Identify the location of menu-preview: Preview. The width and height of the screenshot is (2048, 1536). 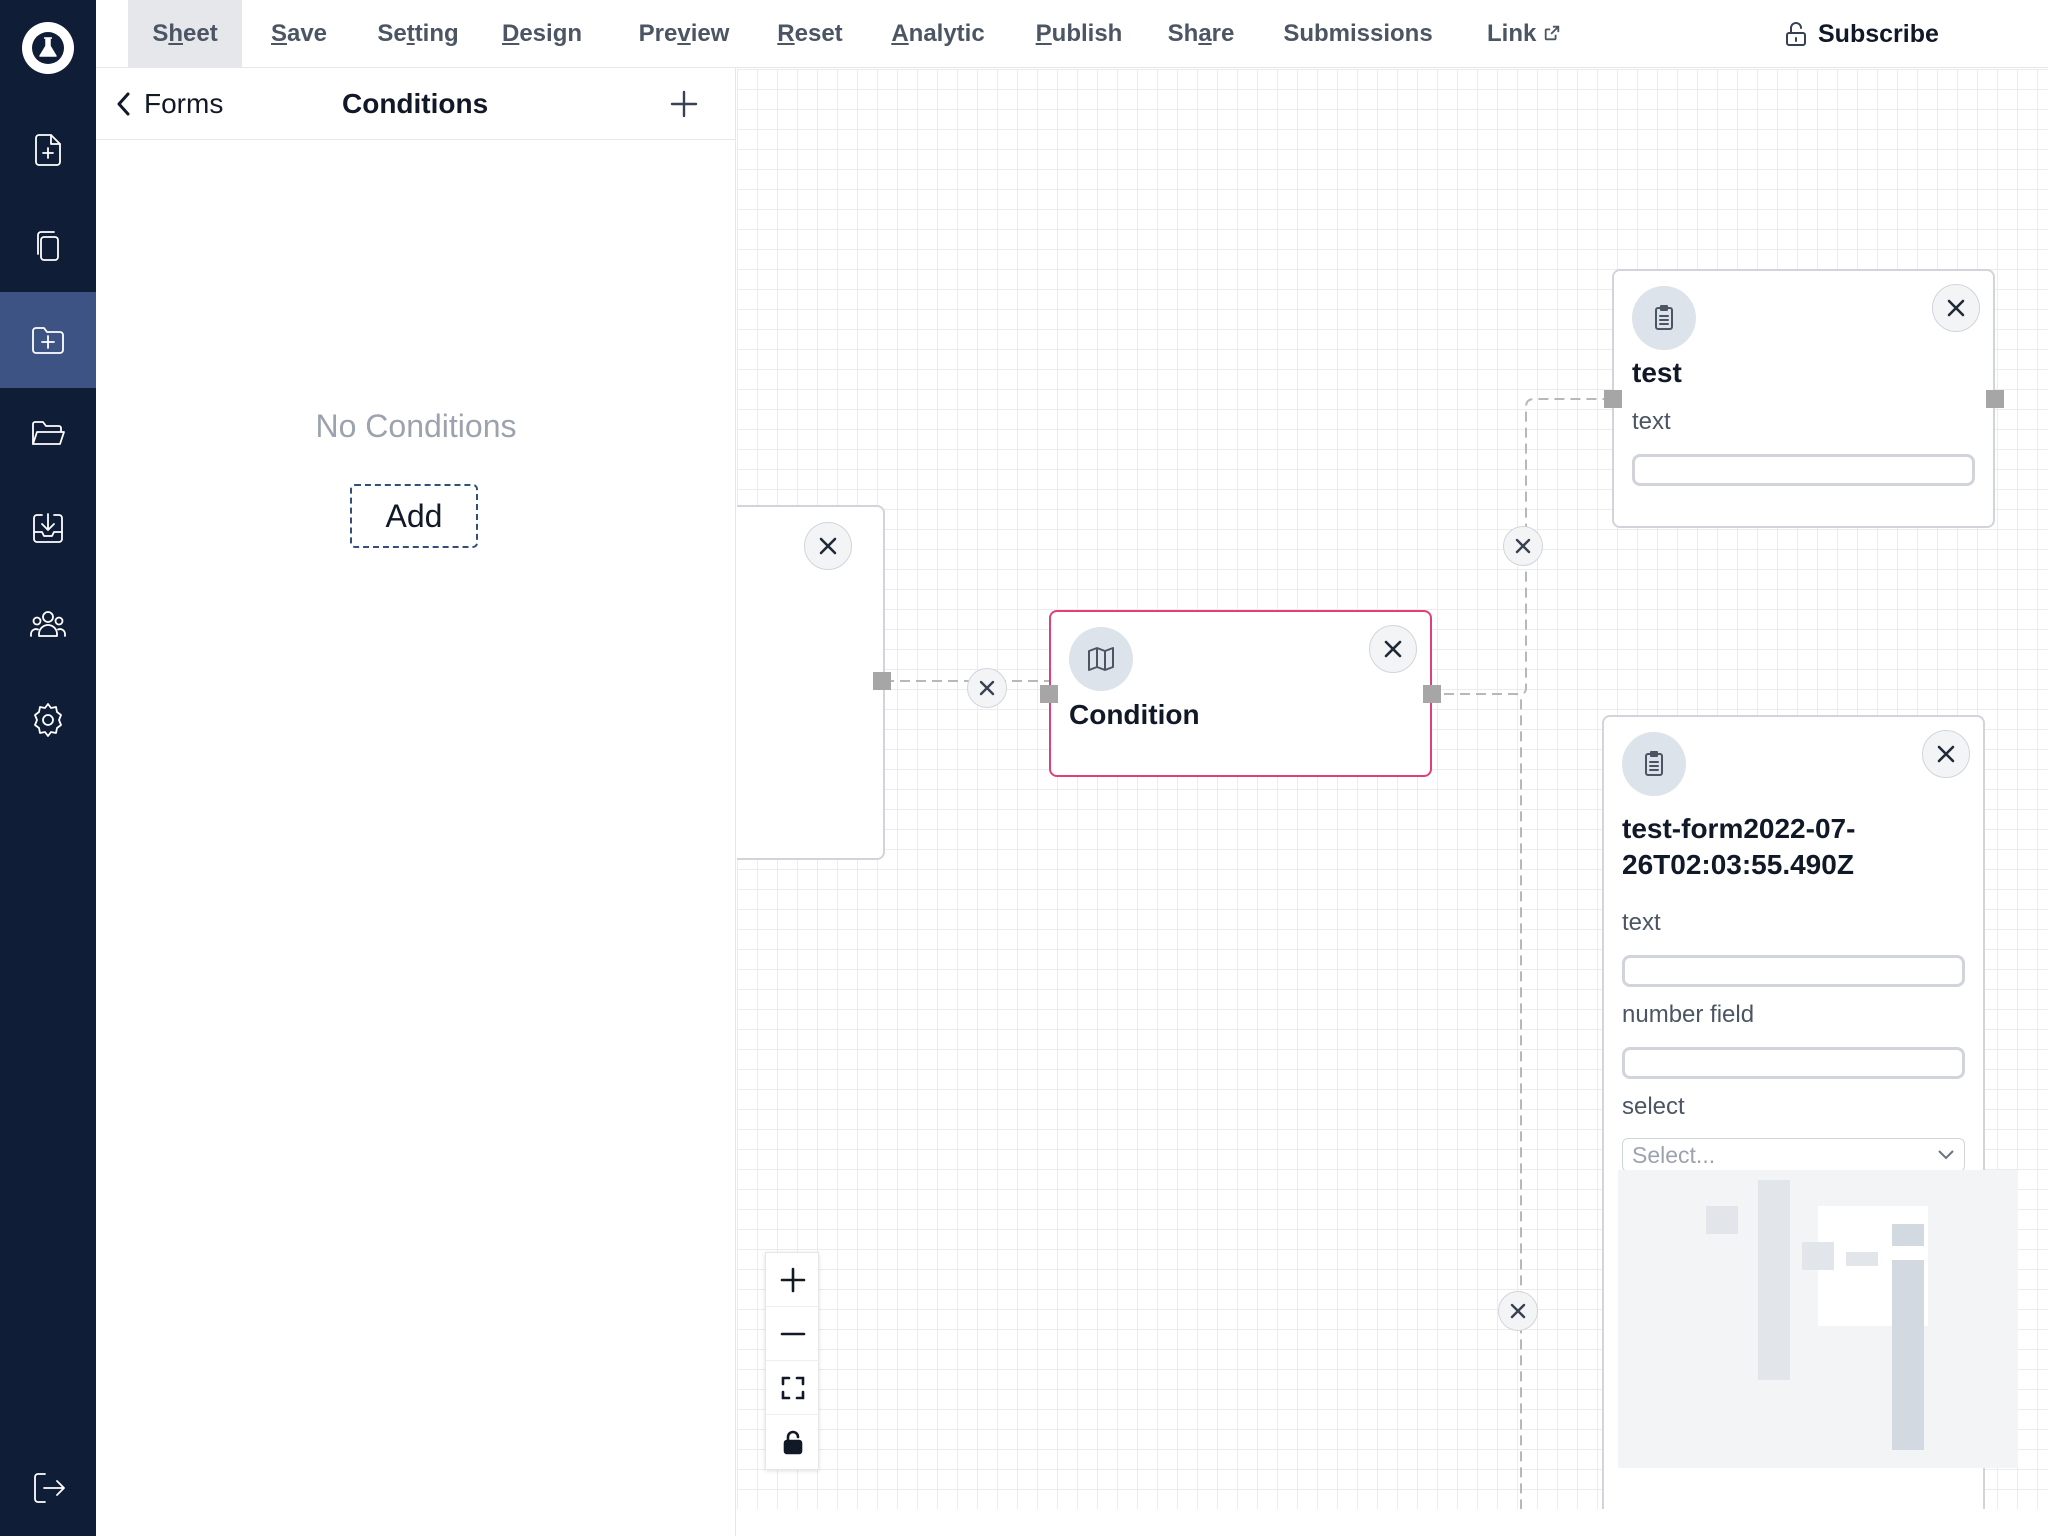
(684, 34).